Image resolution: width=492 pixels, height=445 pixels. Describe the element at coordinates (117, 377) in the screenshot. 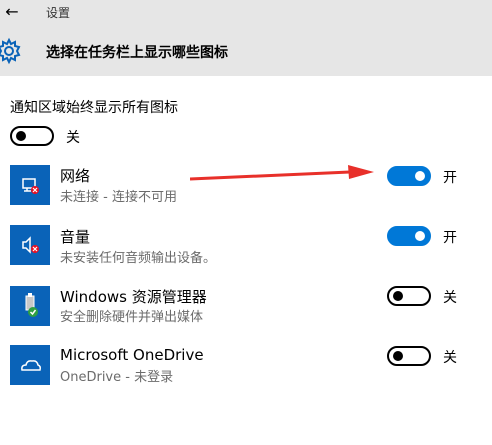

I see `app-status: OneDrive - 未登录` at that location.